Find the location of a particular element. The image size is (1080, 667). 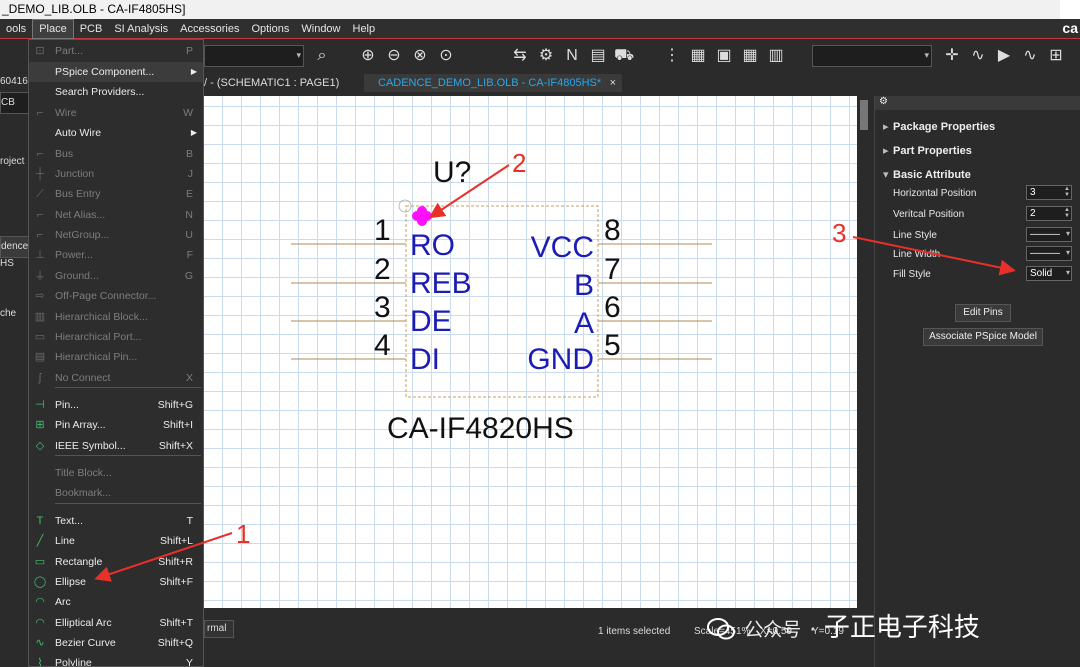

left-box: dence is located at coordinates (15, 247).